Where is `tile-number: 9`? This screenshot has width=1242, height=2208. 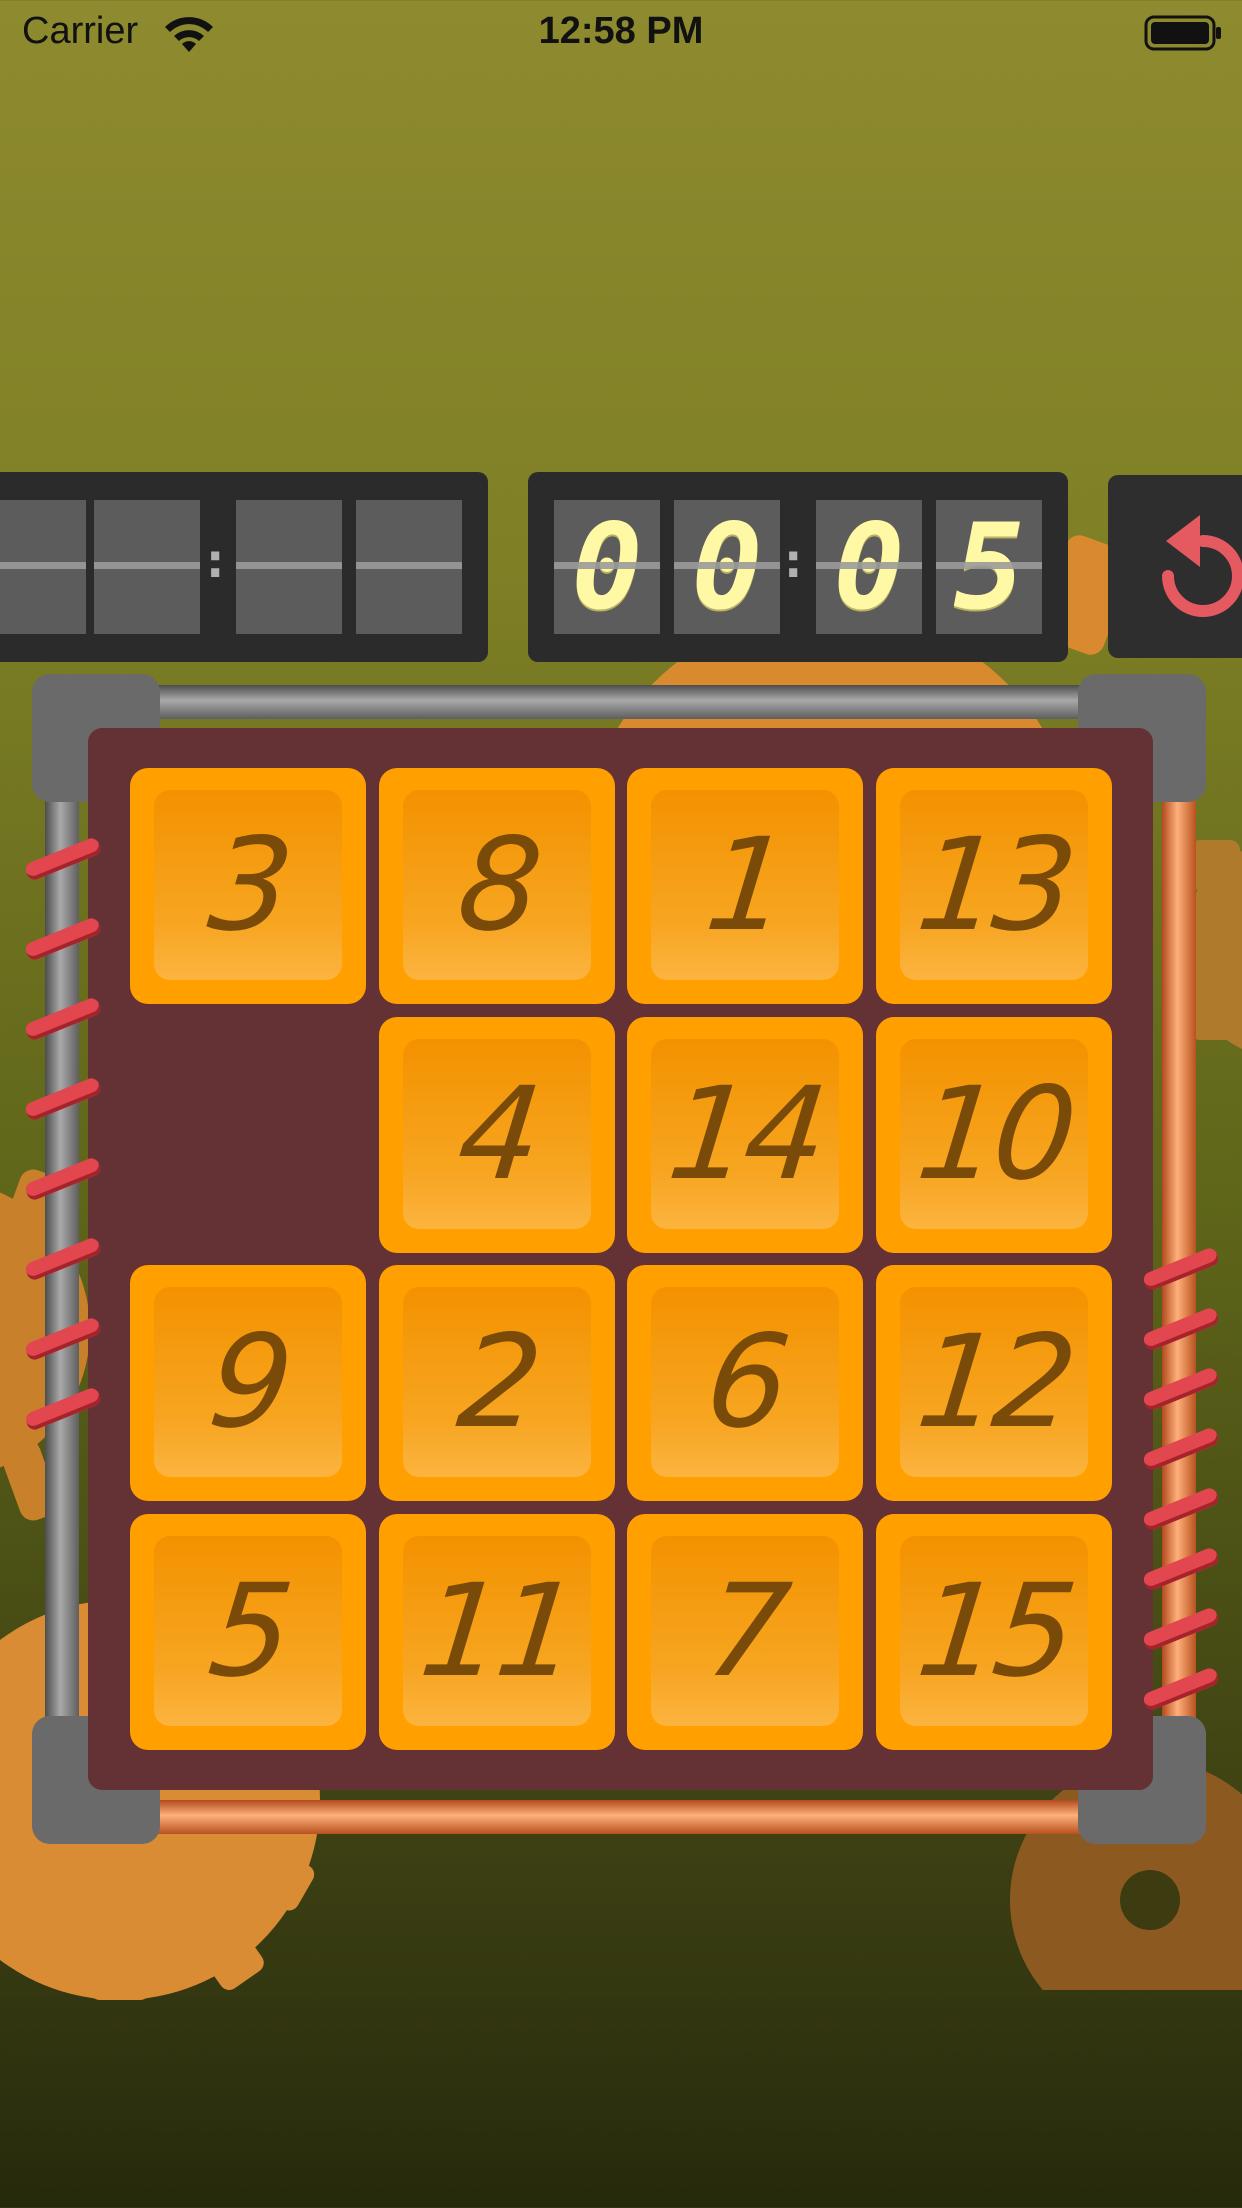 tile-number: 9 is located at coordinates (248, 1382).